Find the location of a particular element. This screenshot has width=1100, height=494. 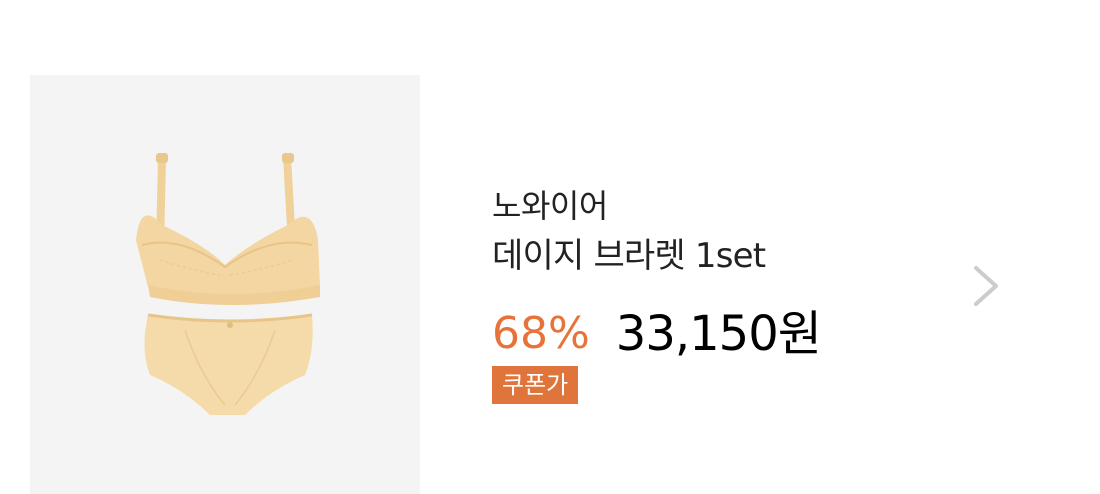

product-price: 33,150원 is located at coordinates (718, 334).